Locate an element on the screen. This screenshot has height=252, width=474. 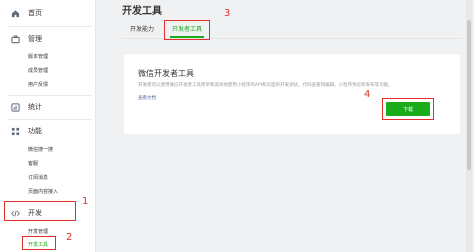
sidebar-item-home: 首页 is located at coordinates (47, 13).